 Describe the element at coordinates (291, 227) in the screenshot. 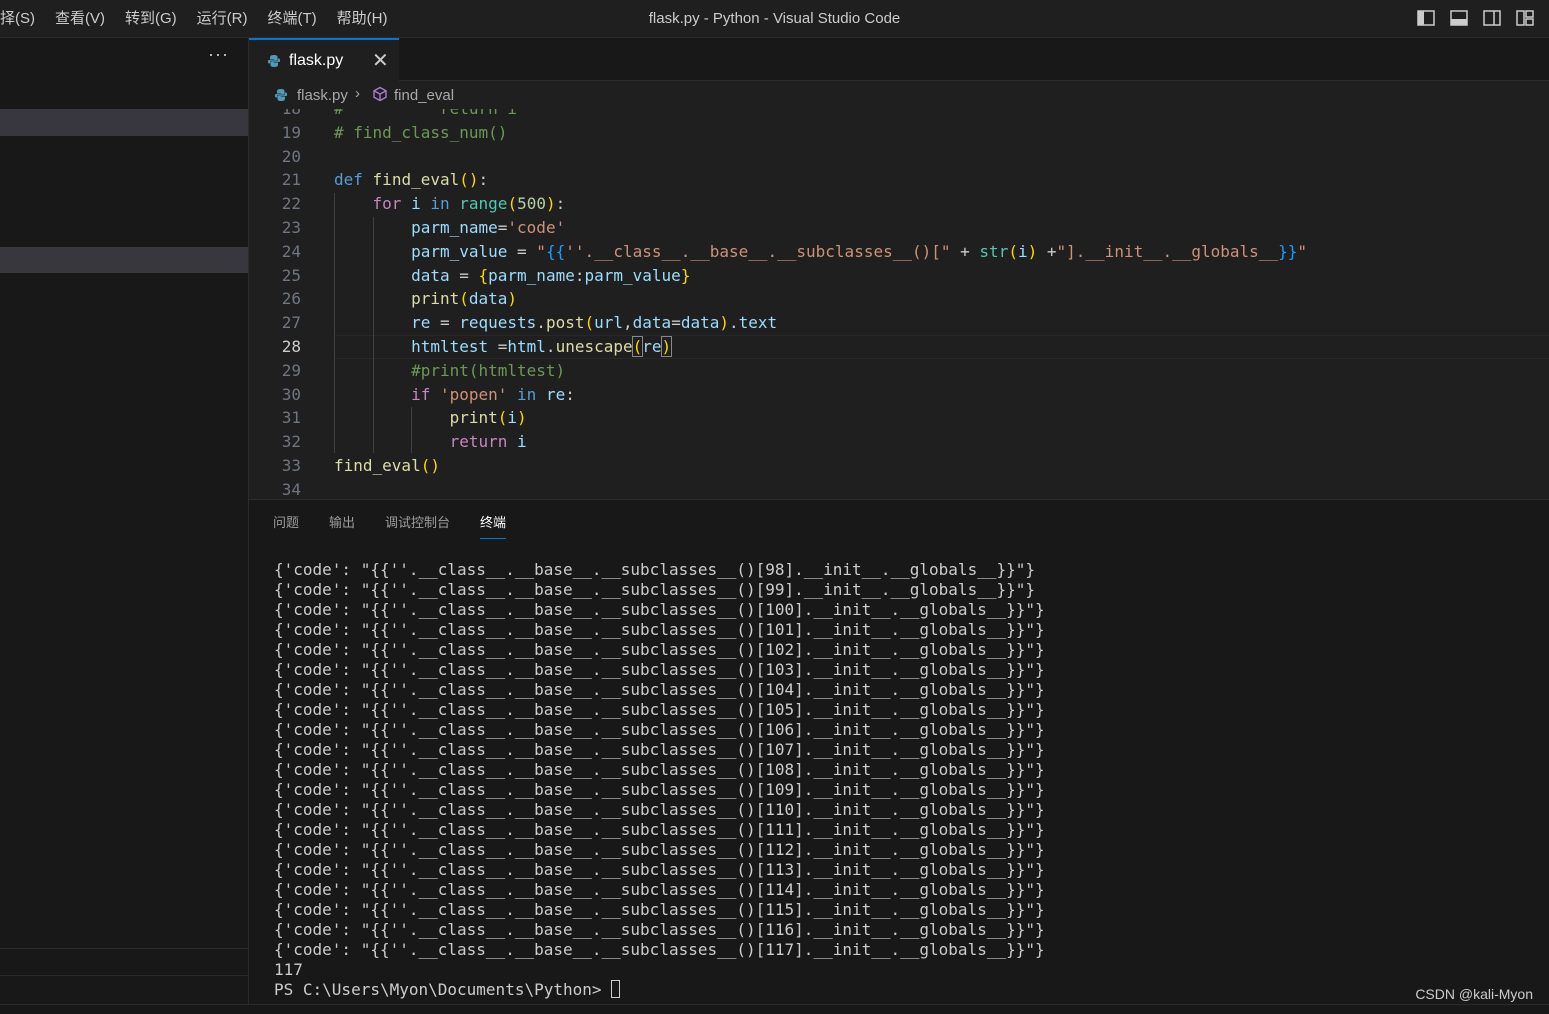

I see `line-number: 23` at that location.